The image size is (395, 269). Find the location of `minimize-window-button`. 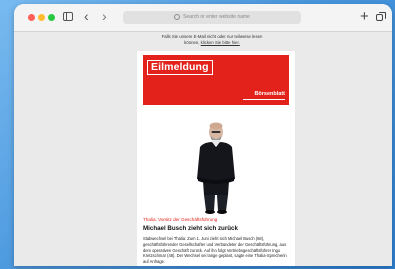

minimize-window-button is located at coordinates (41, 17).